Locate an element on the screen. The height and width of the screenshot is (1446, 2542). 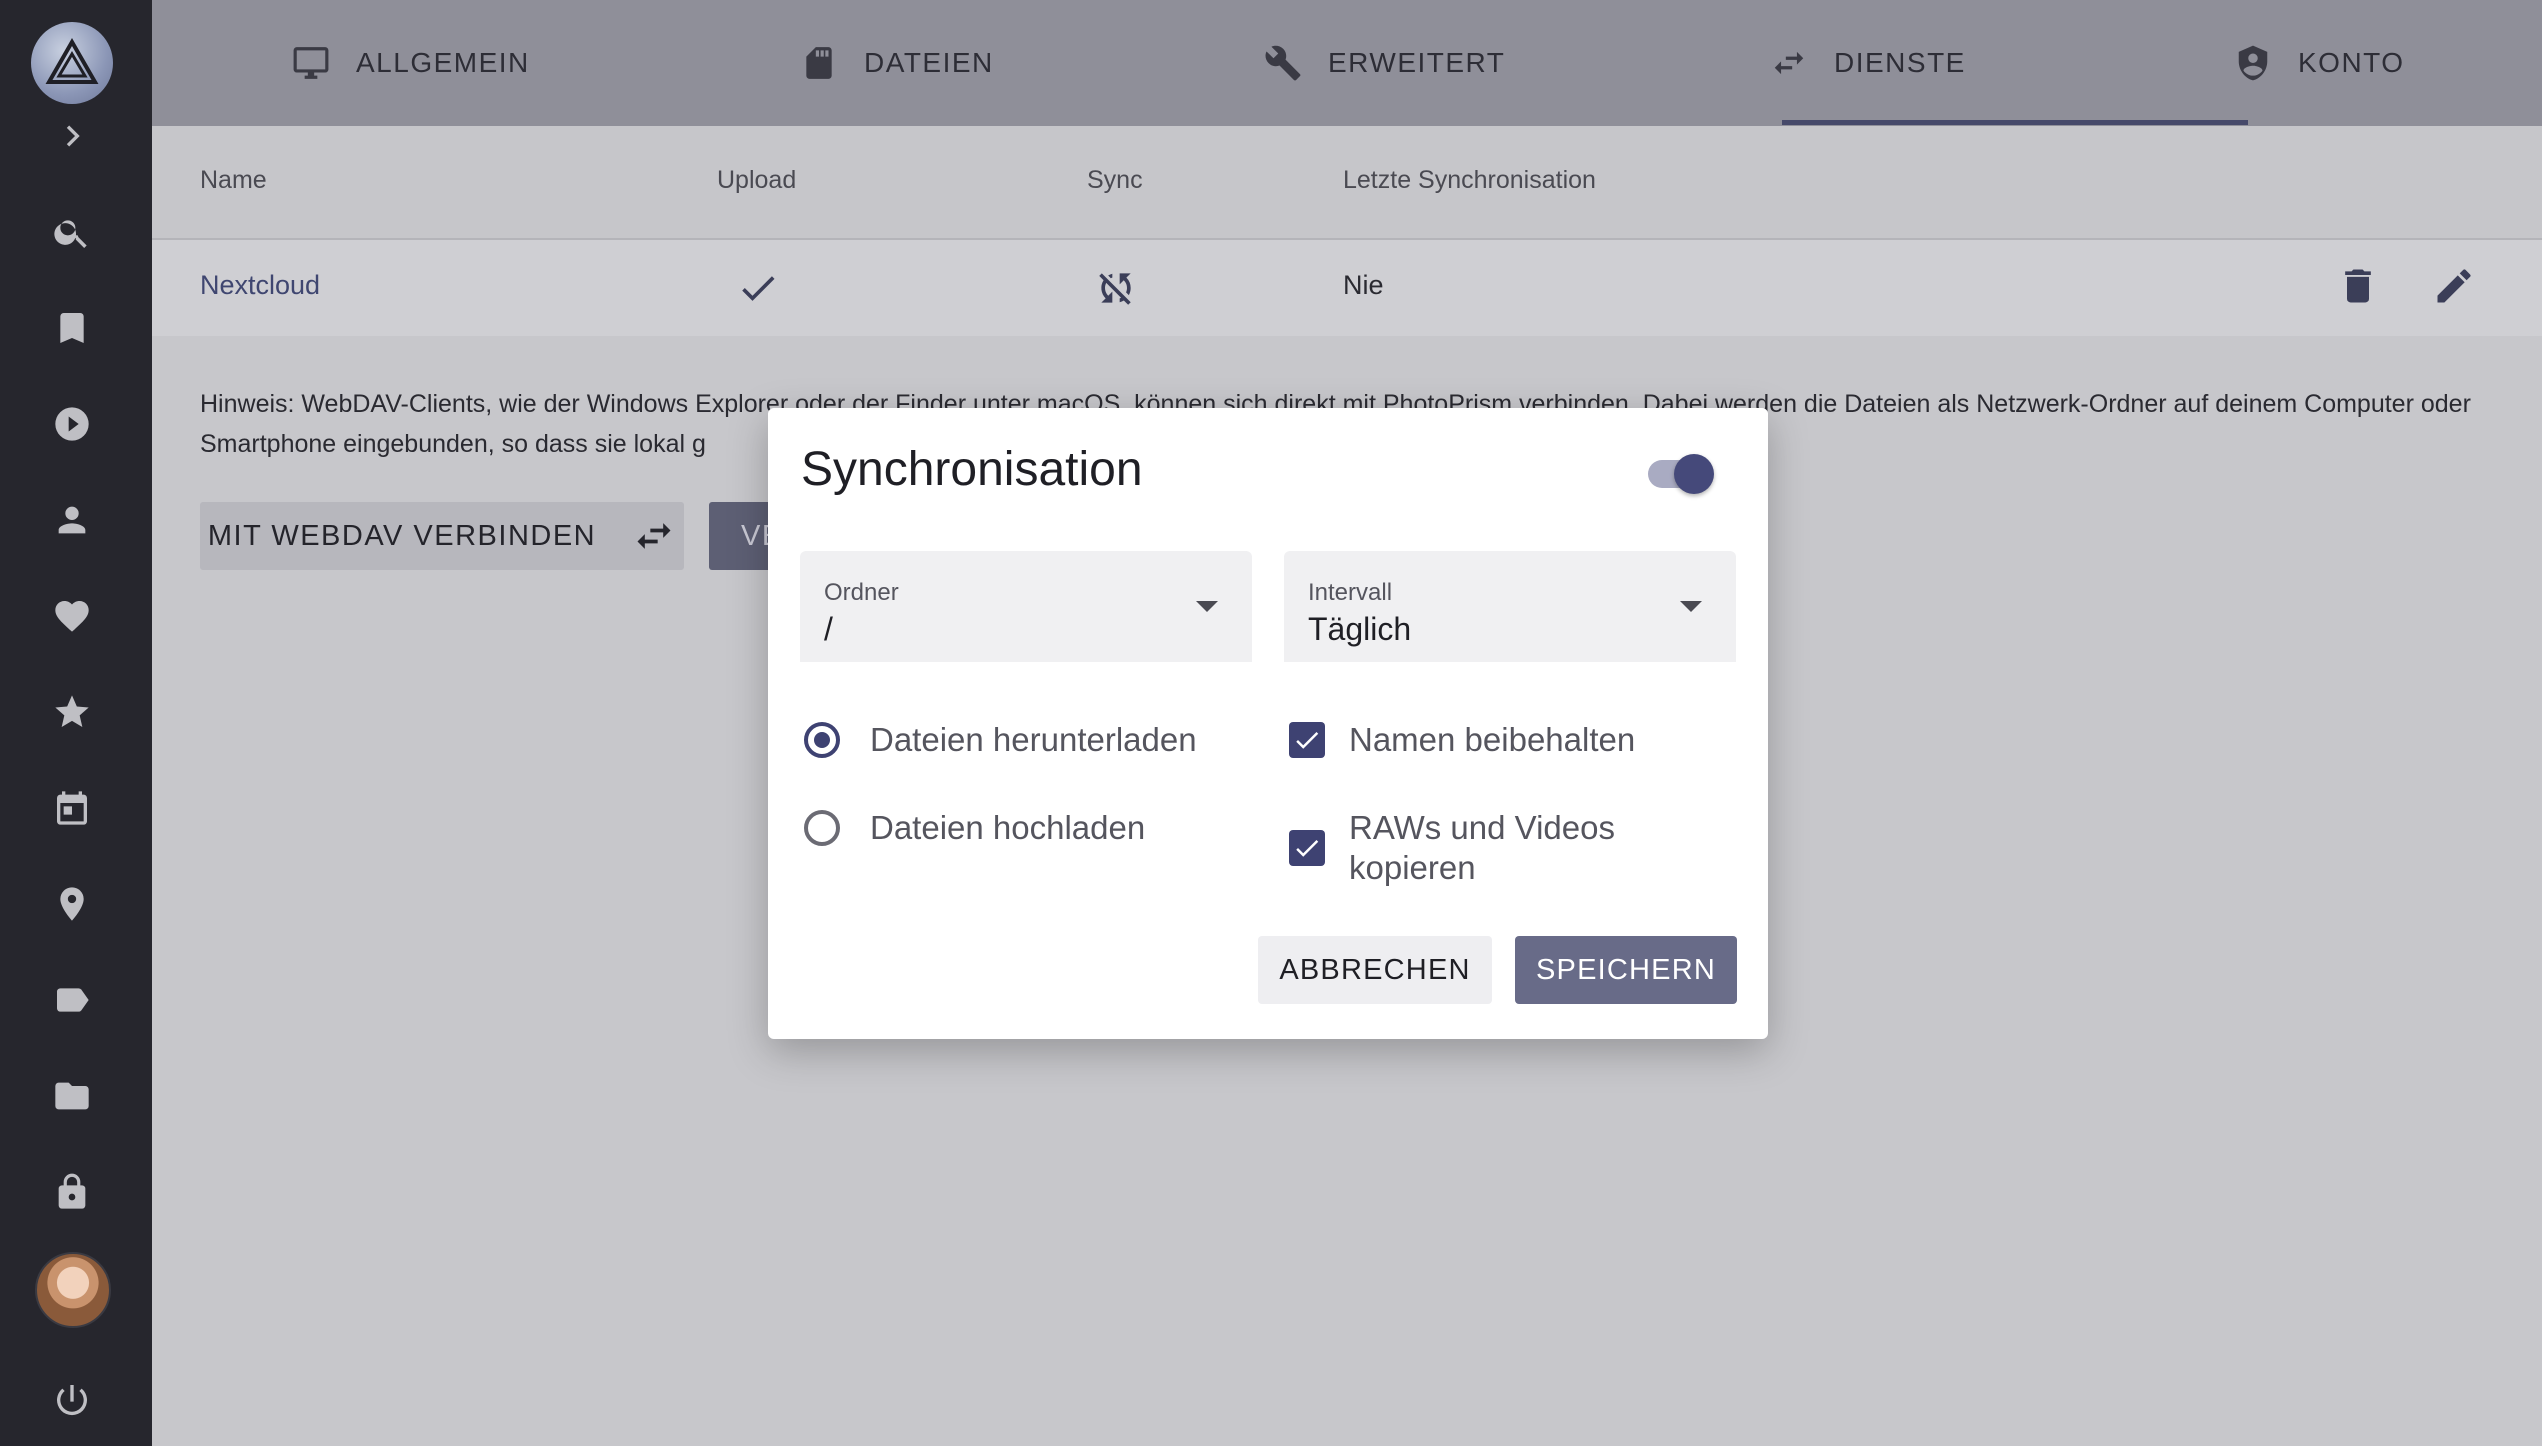
keep-names-label: Namen beibehalten is located at coordinates (1492, 739).